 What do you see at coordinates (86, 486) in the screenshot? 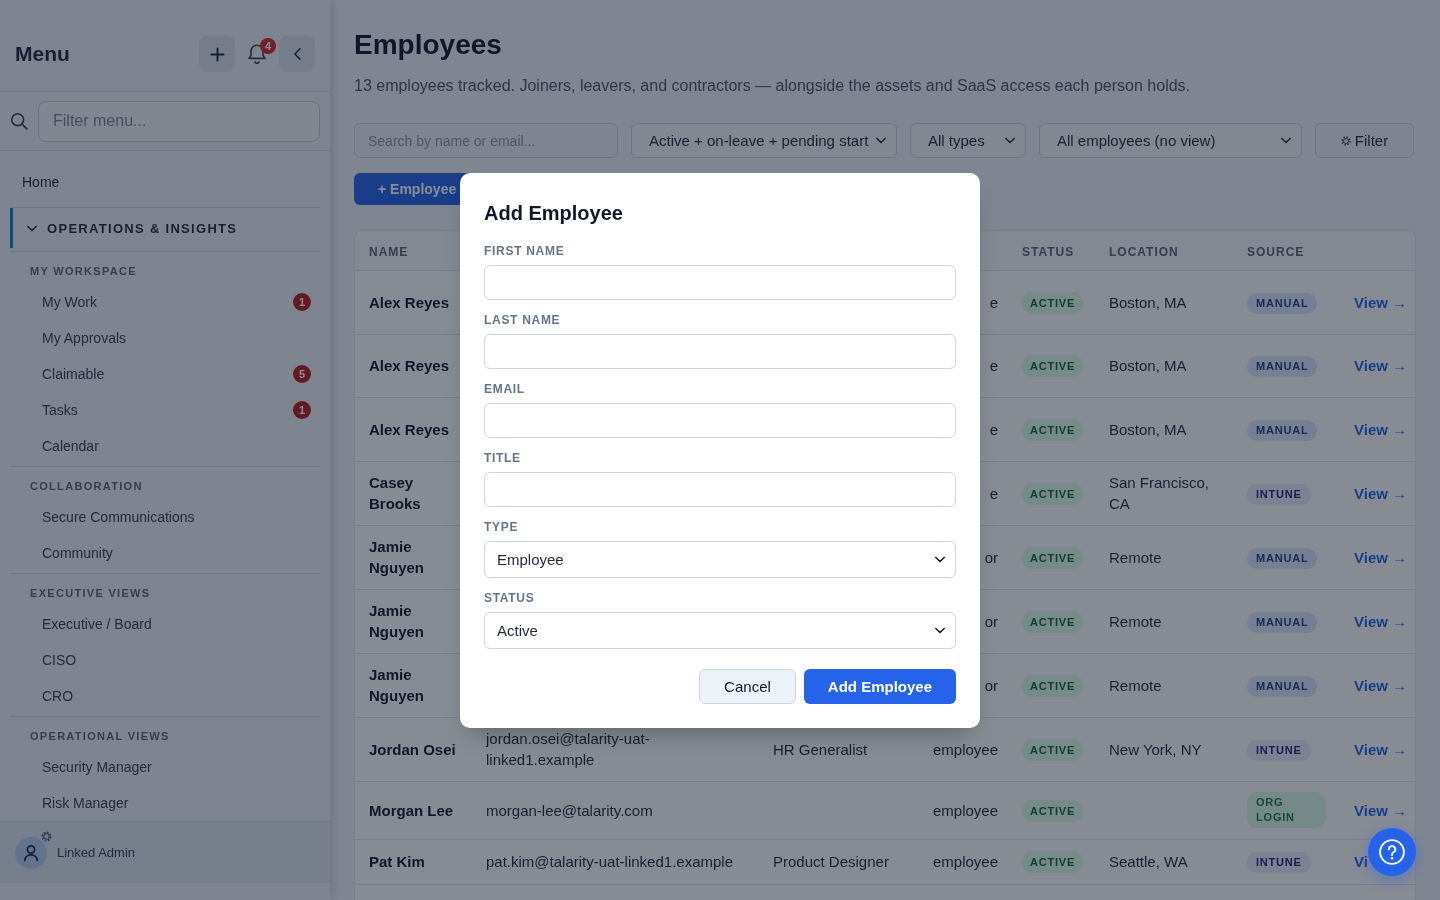
I see `group-label: COLLABORATION` at bounding box center [86, 486].